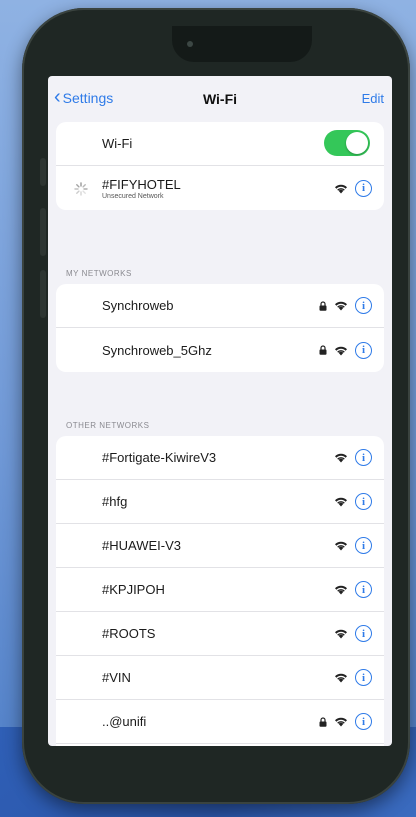 This screenshot has width=416, height=817. I want to click on network-row: #VIN i, so click(220, 678).